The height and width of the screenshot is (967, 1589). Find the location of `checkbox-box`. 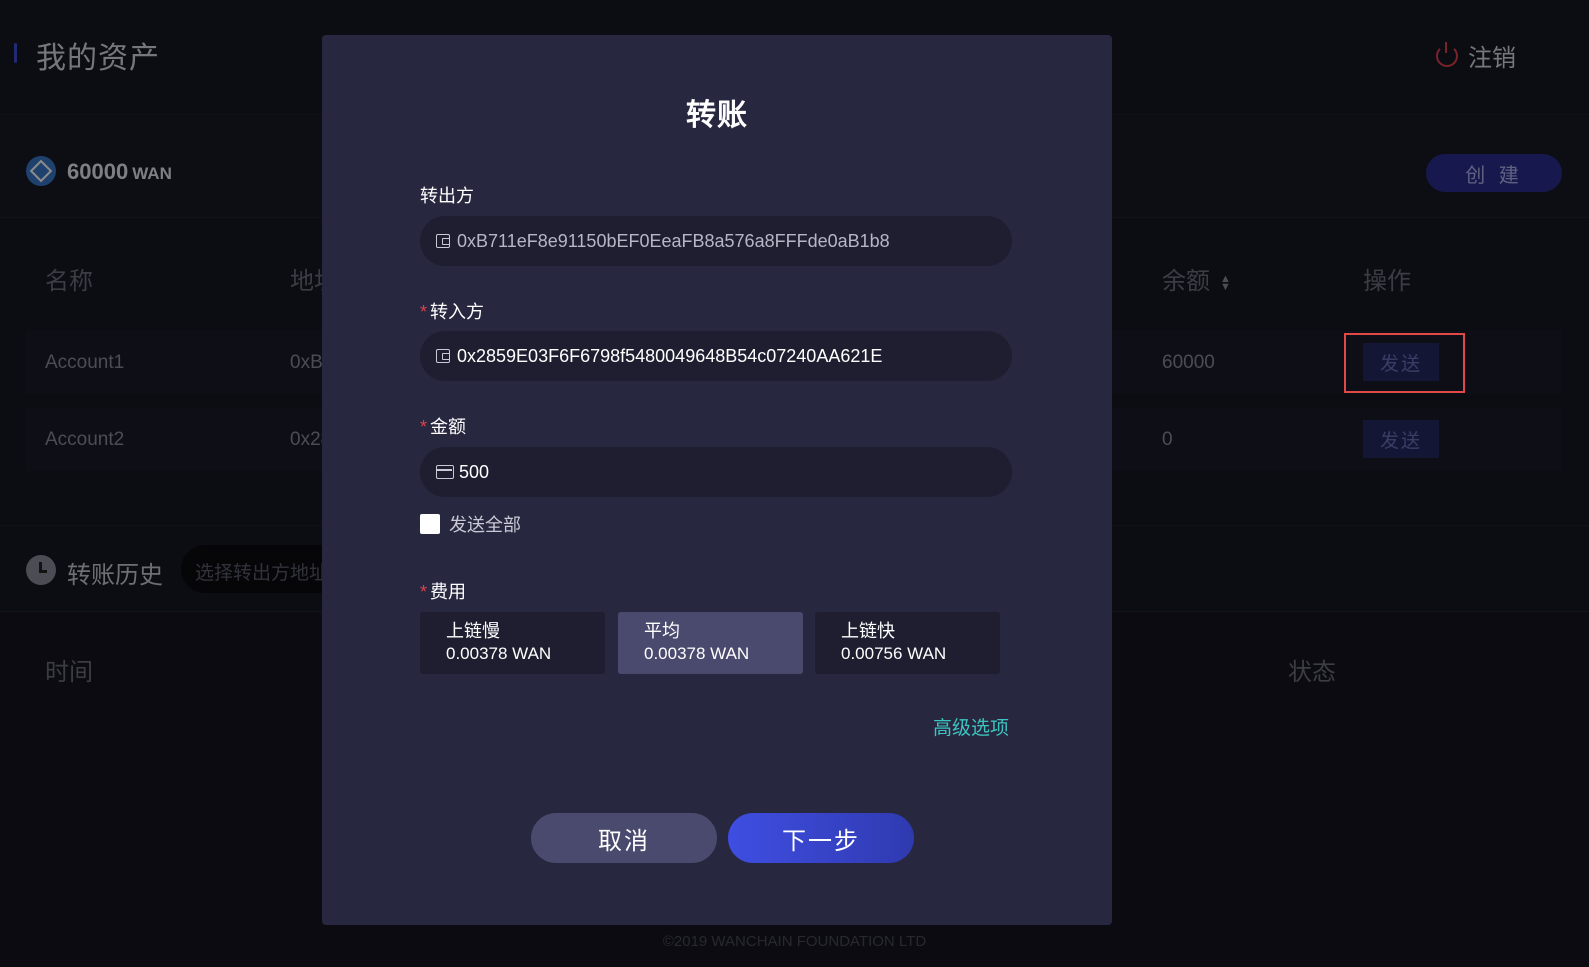

checkbox-box is located at coordinates (430, 524).